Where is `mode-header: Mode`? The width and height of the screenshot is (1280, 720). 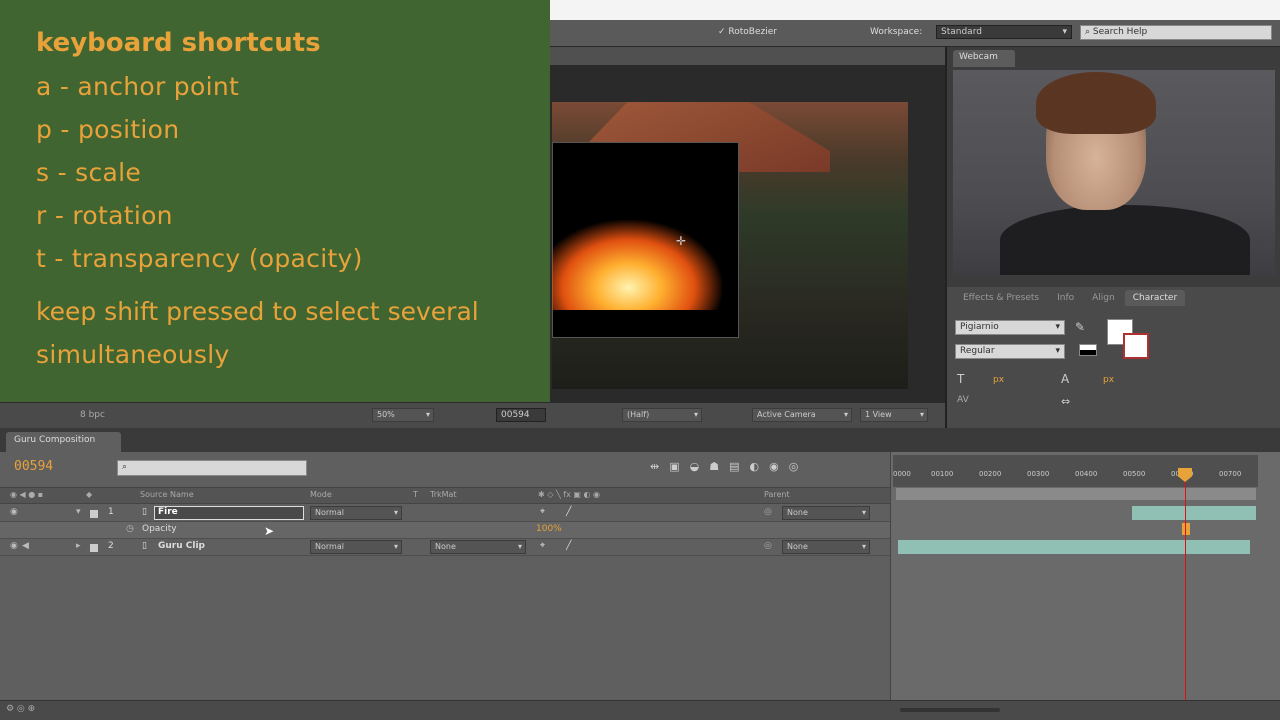
mode-header: Mode is located at coordinates (321, 494).